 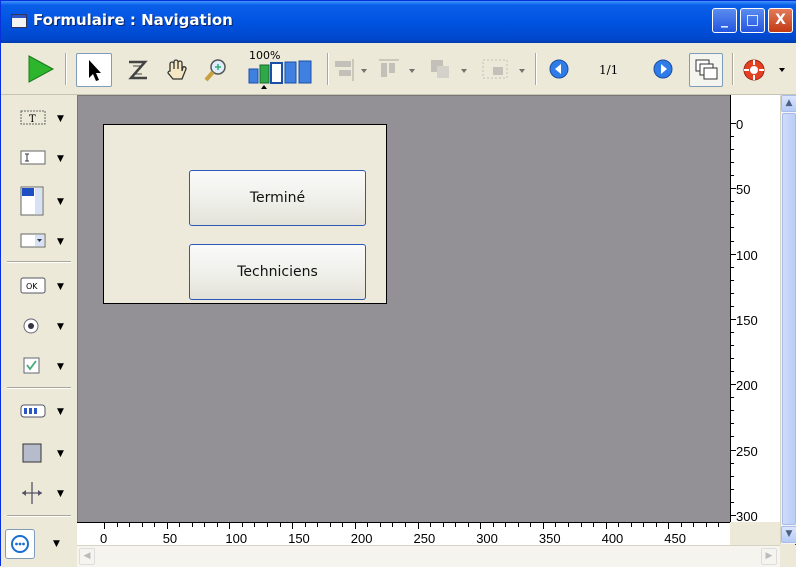 I want to click on minimize-button: _, so click(x=724, y=20).